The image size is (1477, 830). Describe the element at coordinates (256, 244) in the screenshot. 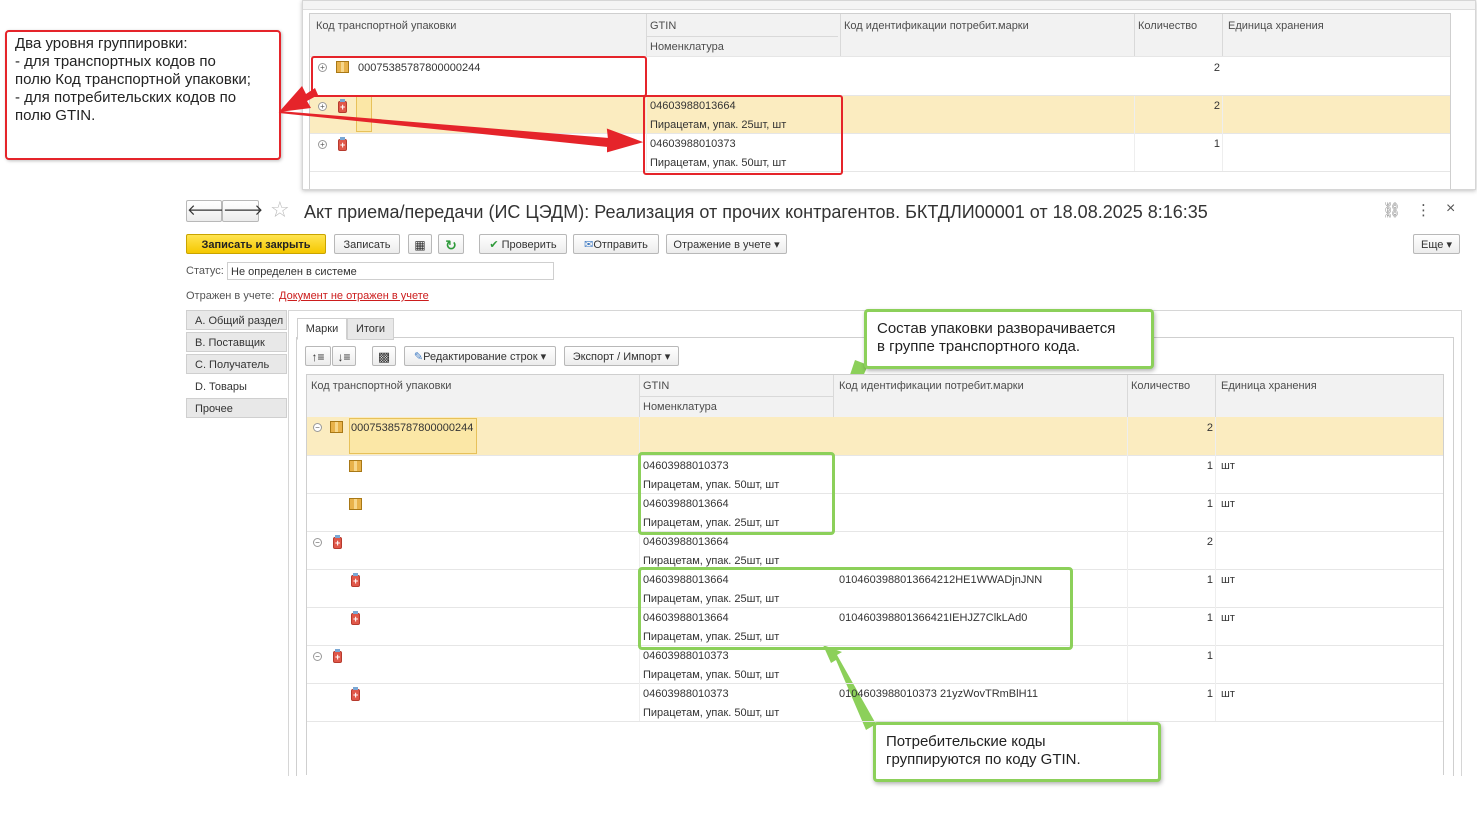

I see `save-close-button: Записать и закрыть` at that location.